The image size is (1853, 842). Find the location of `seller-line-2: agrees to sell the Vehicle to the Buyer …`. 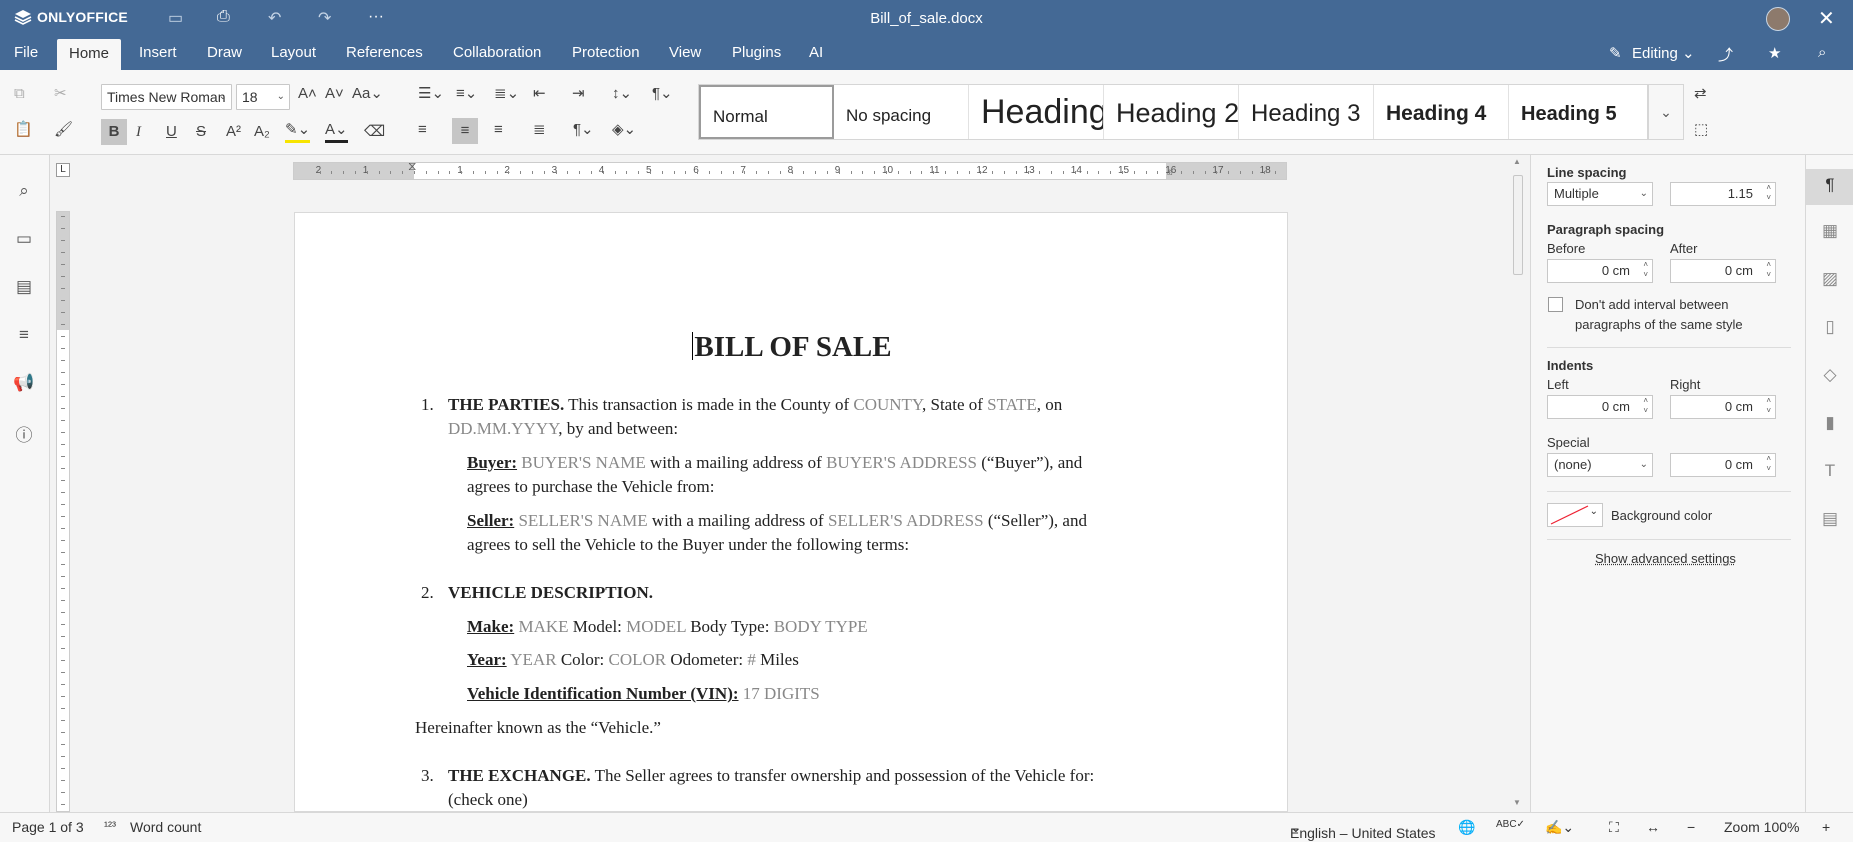

seller-line-2: agrees to sell the Vehicle to the Buyer … is located at coordinates (688, 545).